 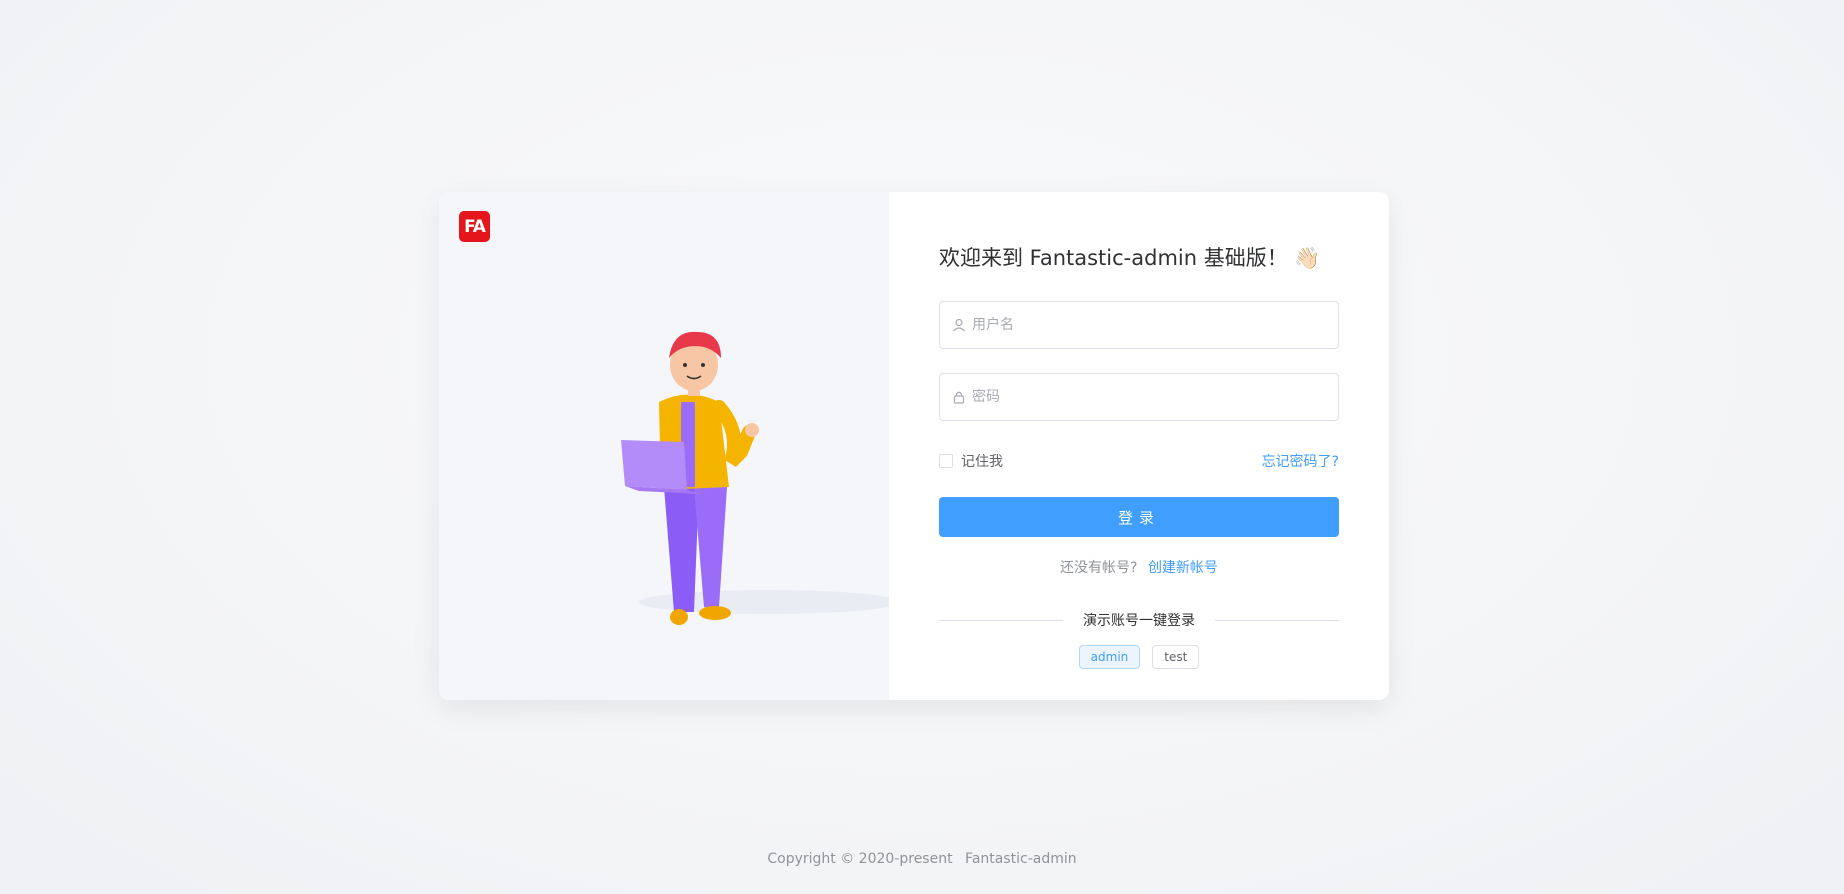 What do you see at coordinates (1099, 568) in the screenshot?
I see `no-account-text: 还没有帐号?` at bounding box center [1099, 568].